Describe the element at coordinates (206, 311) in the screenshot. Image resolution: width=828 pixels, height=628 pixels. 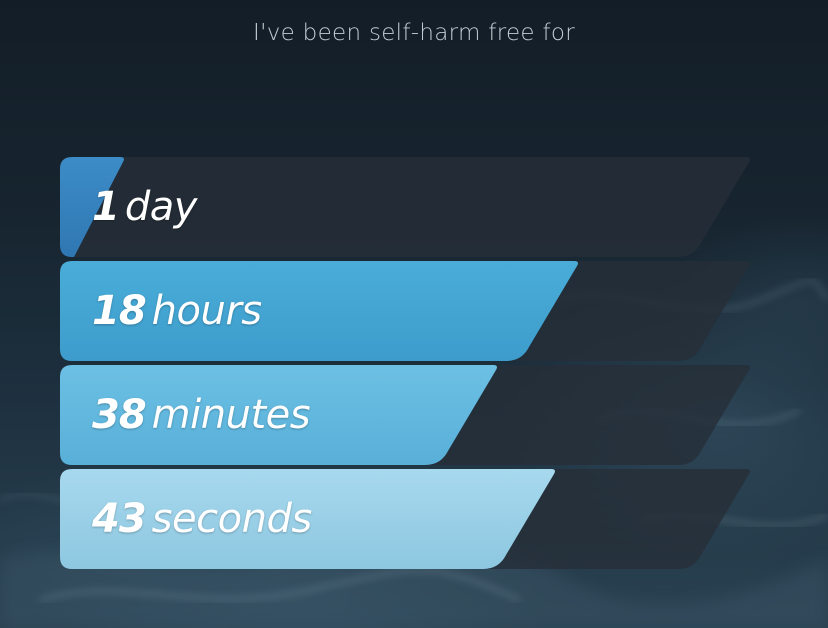
I see `hours-unit: hours` at that location.